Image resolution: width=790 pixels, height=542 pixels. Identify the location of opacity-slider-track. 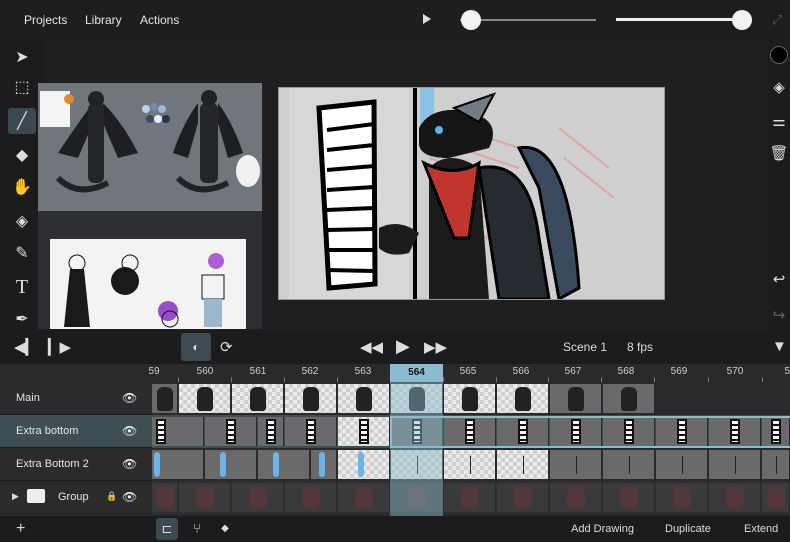
(680, 19).